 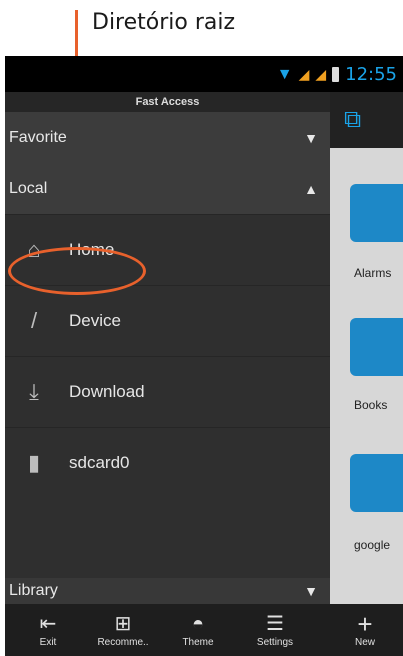 What do you see at coordinates (275, 642) in the screenshot?
I see `settings-button-label: Settings` at bounding box center [275, 642].